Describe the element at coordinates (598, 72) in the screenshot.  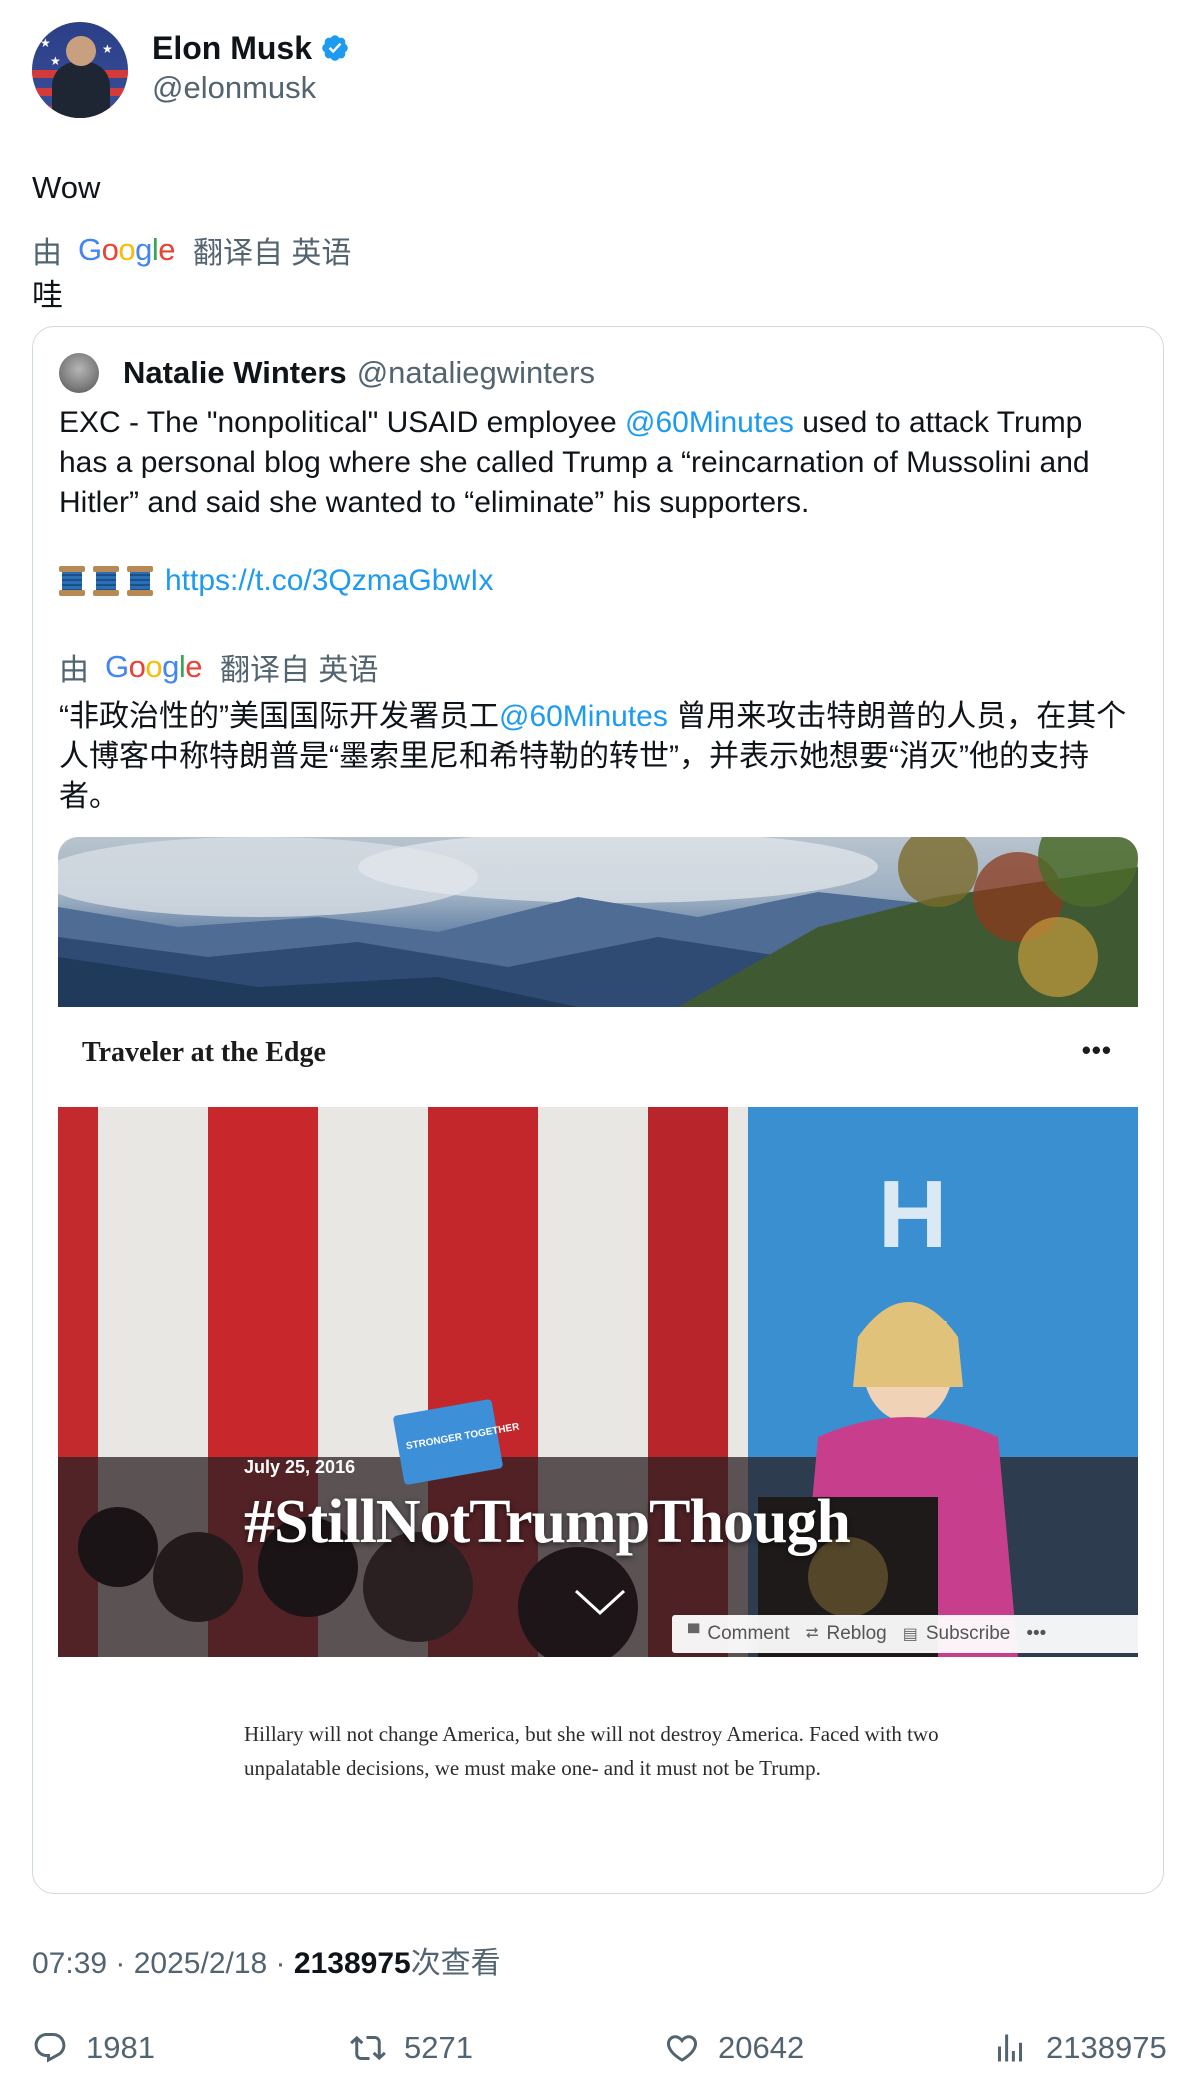
I see `tweet-author: ★ ★ ★ Elon Musk @elonmusk` at that location.